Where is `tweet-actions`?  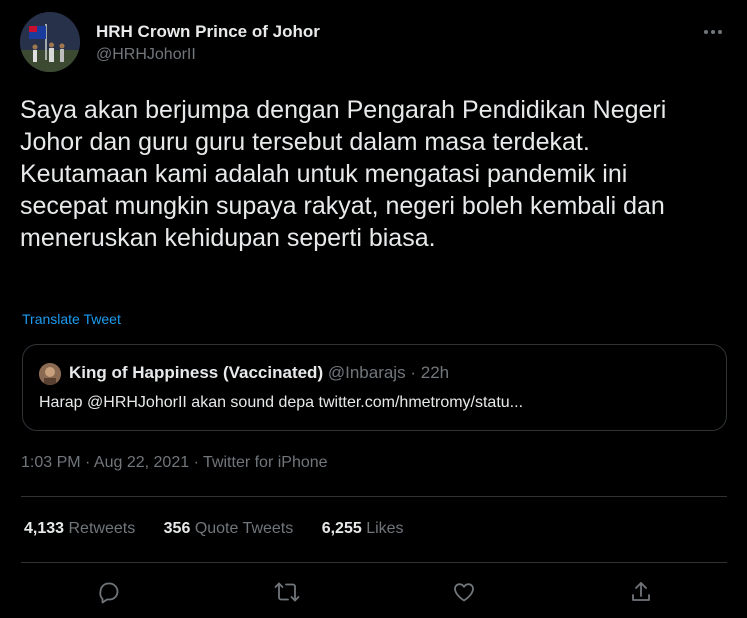
tweet-actions is located at coordinates (374, 590).